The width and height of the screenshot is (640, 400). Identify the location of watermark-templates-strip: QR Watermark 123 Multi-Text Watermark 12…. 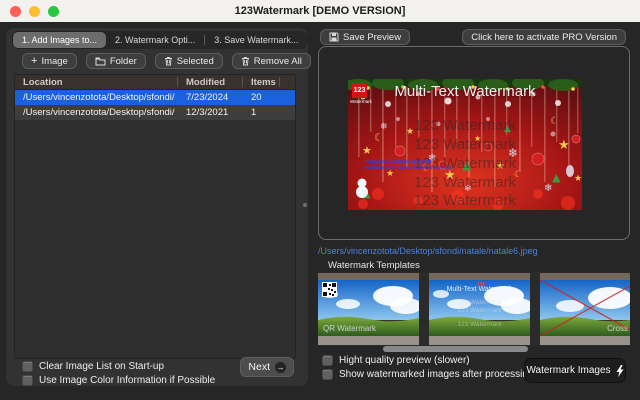
(474, 309).